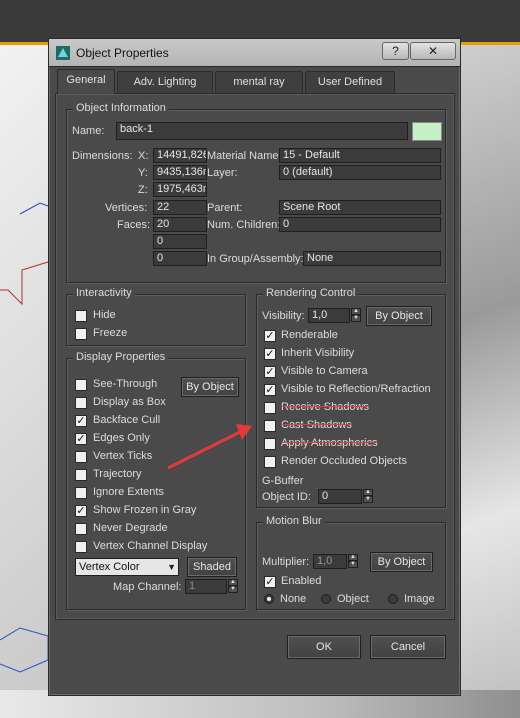 This screenshot has width=520, height=718. Describe the element at coordinates (209, 447) in the screenshot. I see `annotation-arrow-icon` at that location.